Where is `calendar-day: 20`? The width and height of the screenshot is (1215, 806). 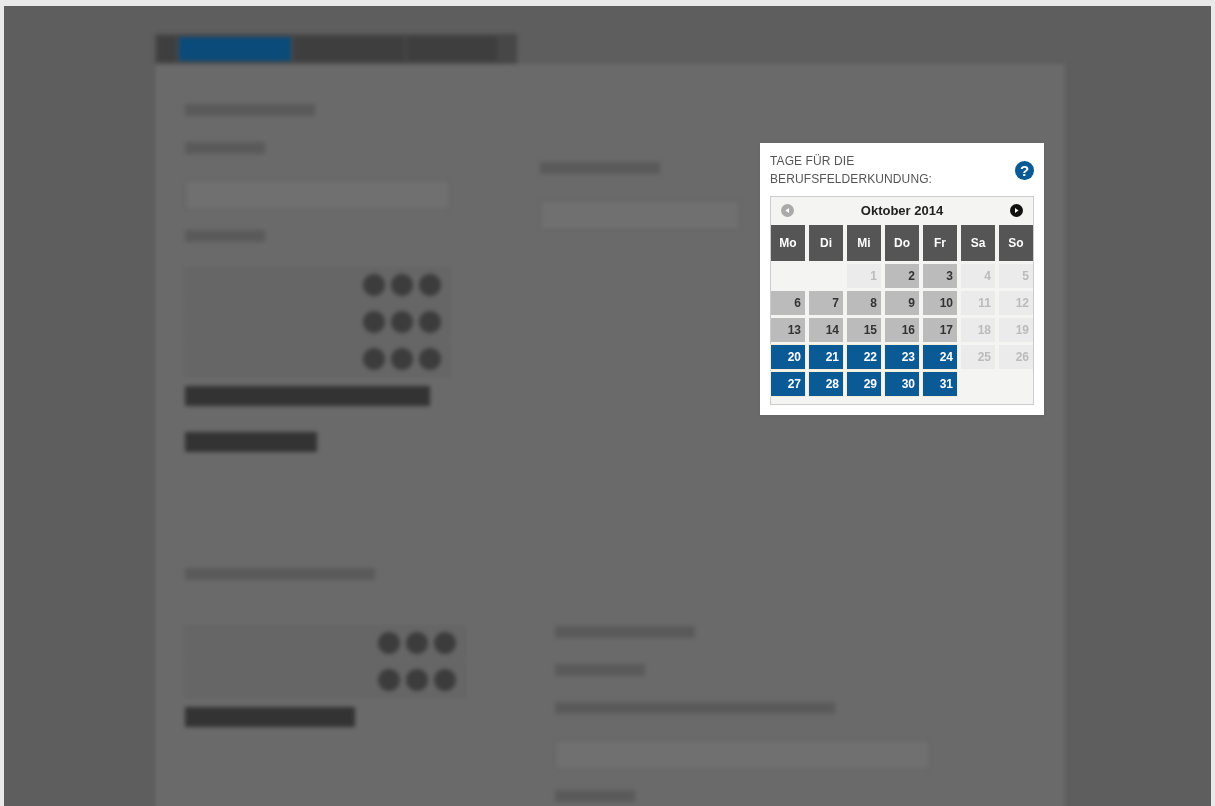
calendar-day: 20 is located at coordinates (788, 356).